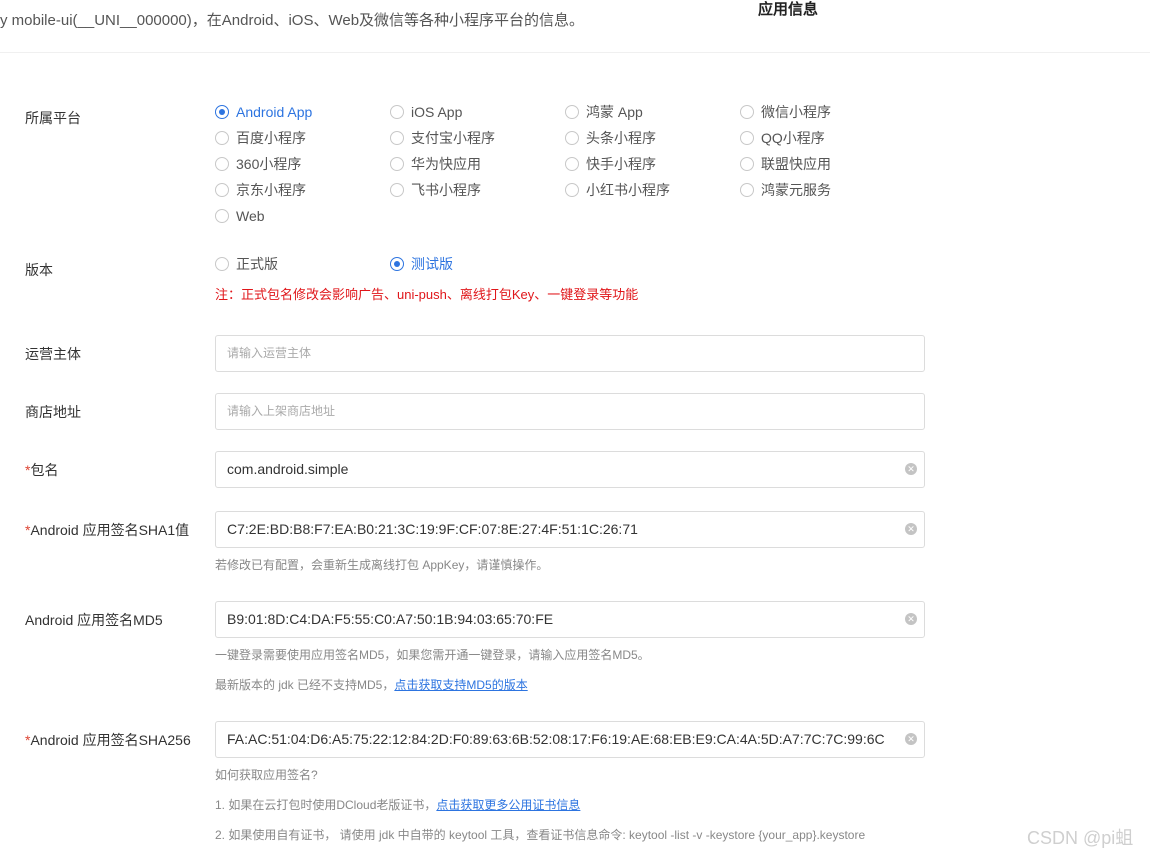  I want to click on radio-label: 360小程序, so click(269, 164).